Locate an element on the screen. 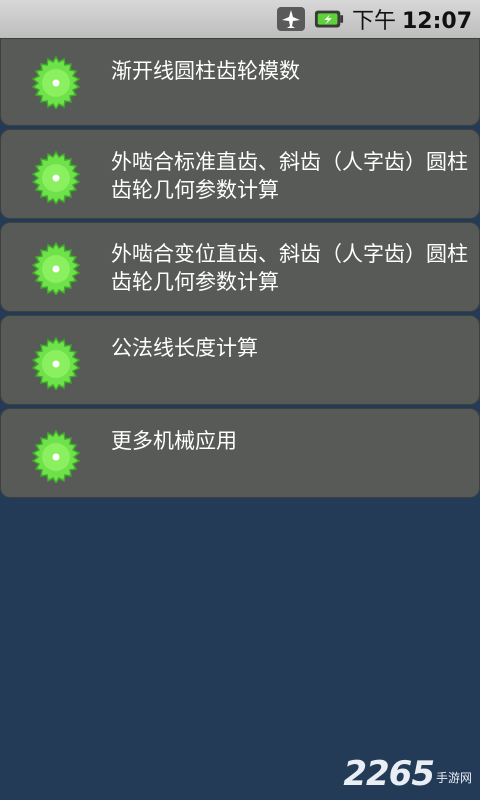 This screenshot has width=480, height=800. menu-item-label: 外啮合变位直齿、斜齿（人字齿）圆柱齿轮几何参数计算 is located at coordinates (289, 268).